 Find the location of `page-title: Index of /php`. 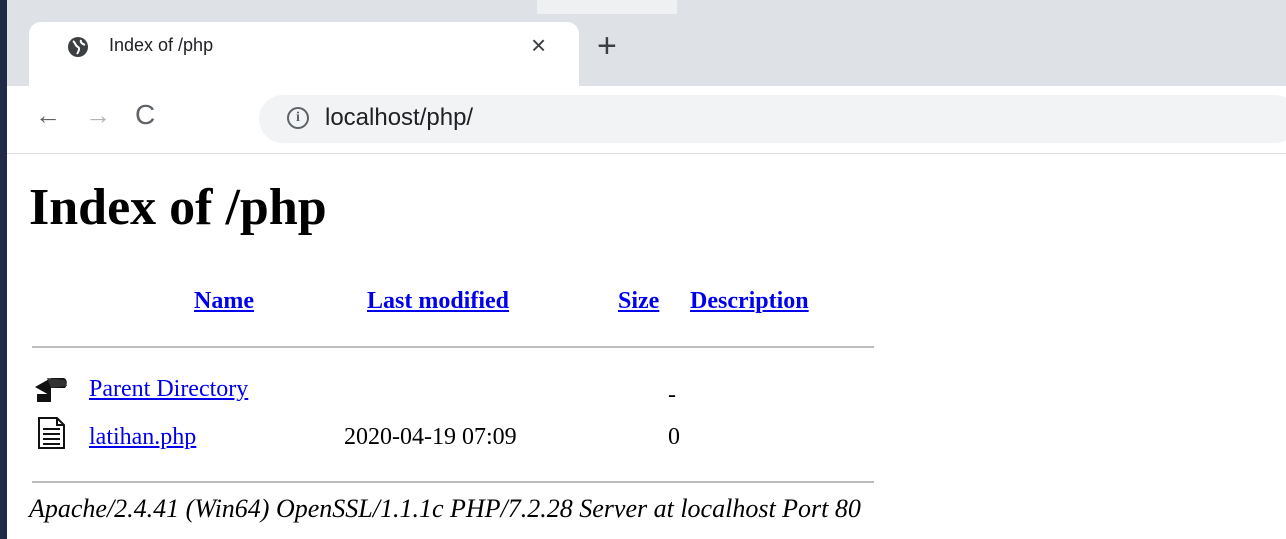

page-title: Index of /php is located at coordinates (178, 207).